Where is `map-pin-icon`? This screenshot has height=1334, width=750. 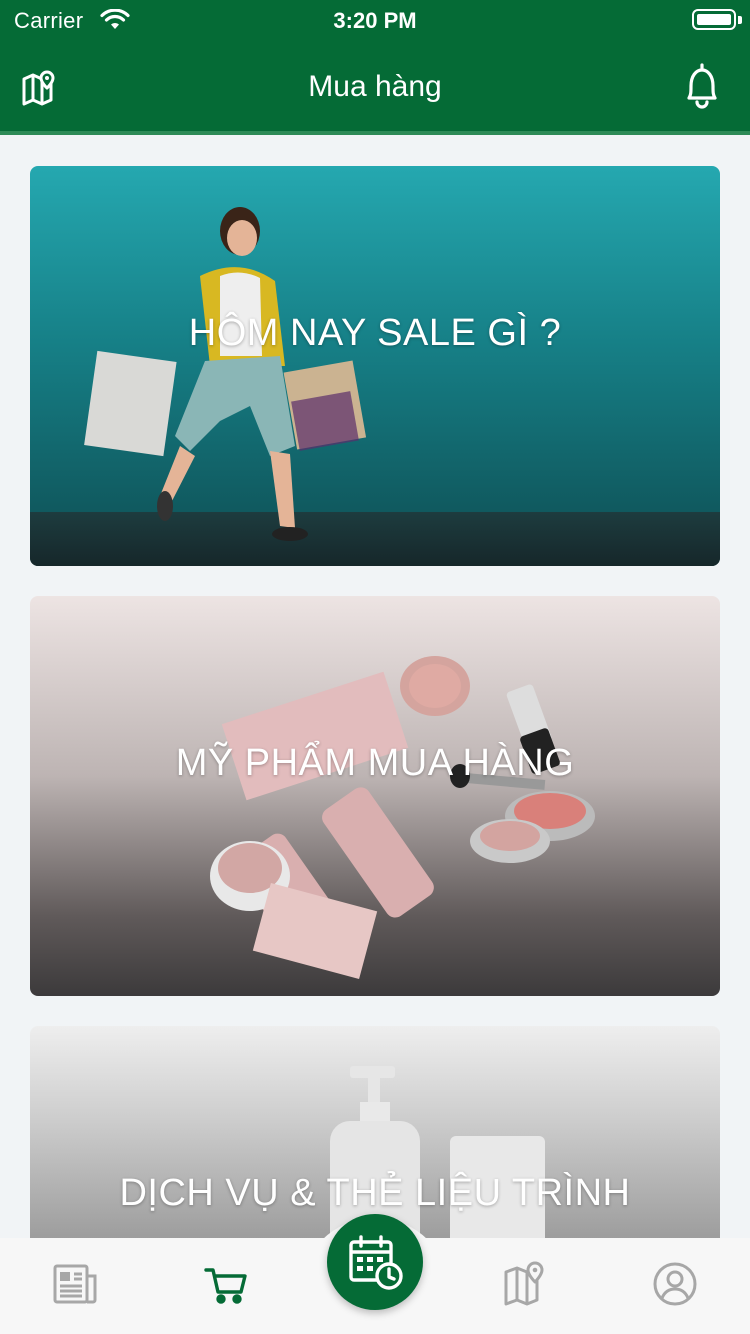
map-pin-icon is located at coordinates (525, 1284).